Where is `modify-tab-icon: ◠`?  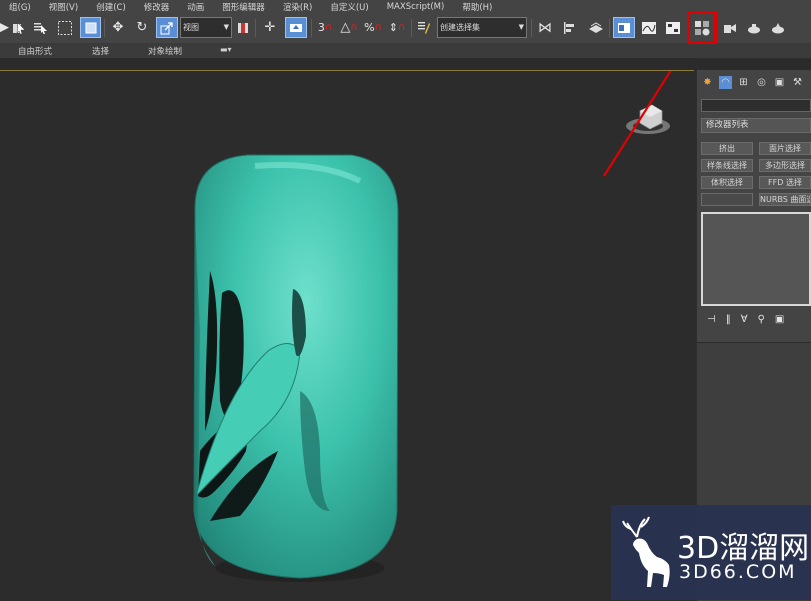
modify-tab-icon: ◠ is located at coordinates (725, 82).